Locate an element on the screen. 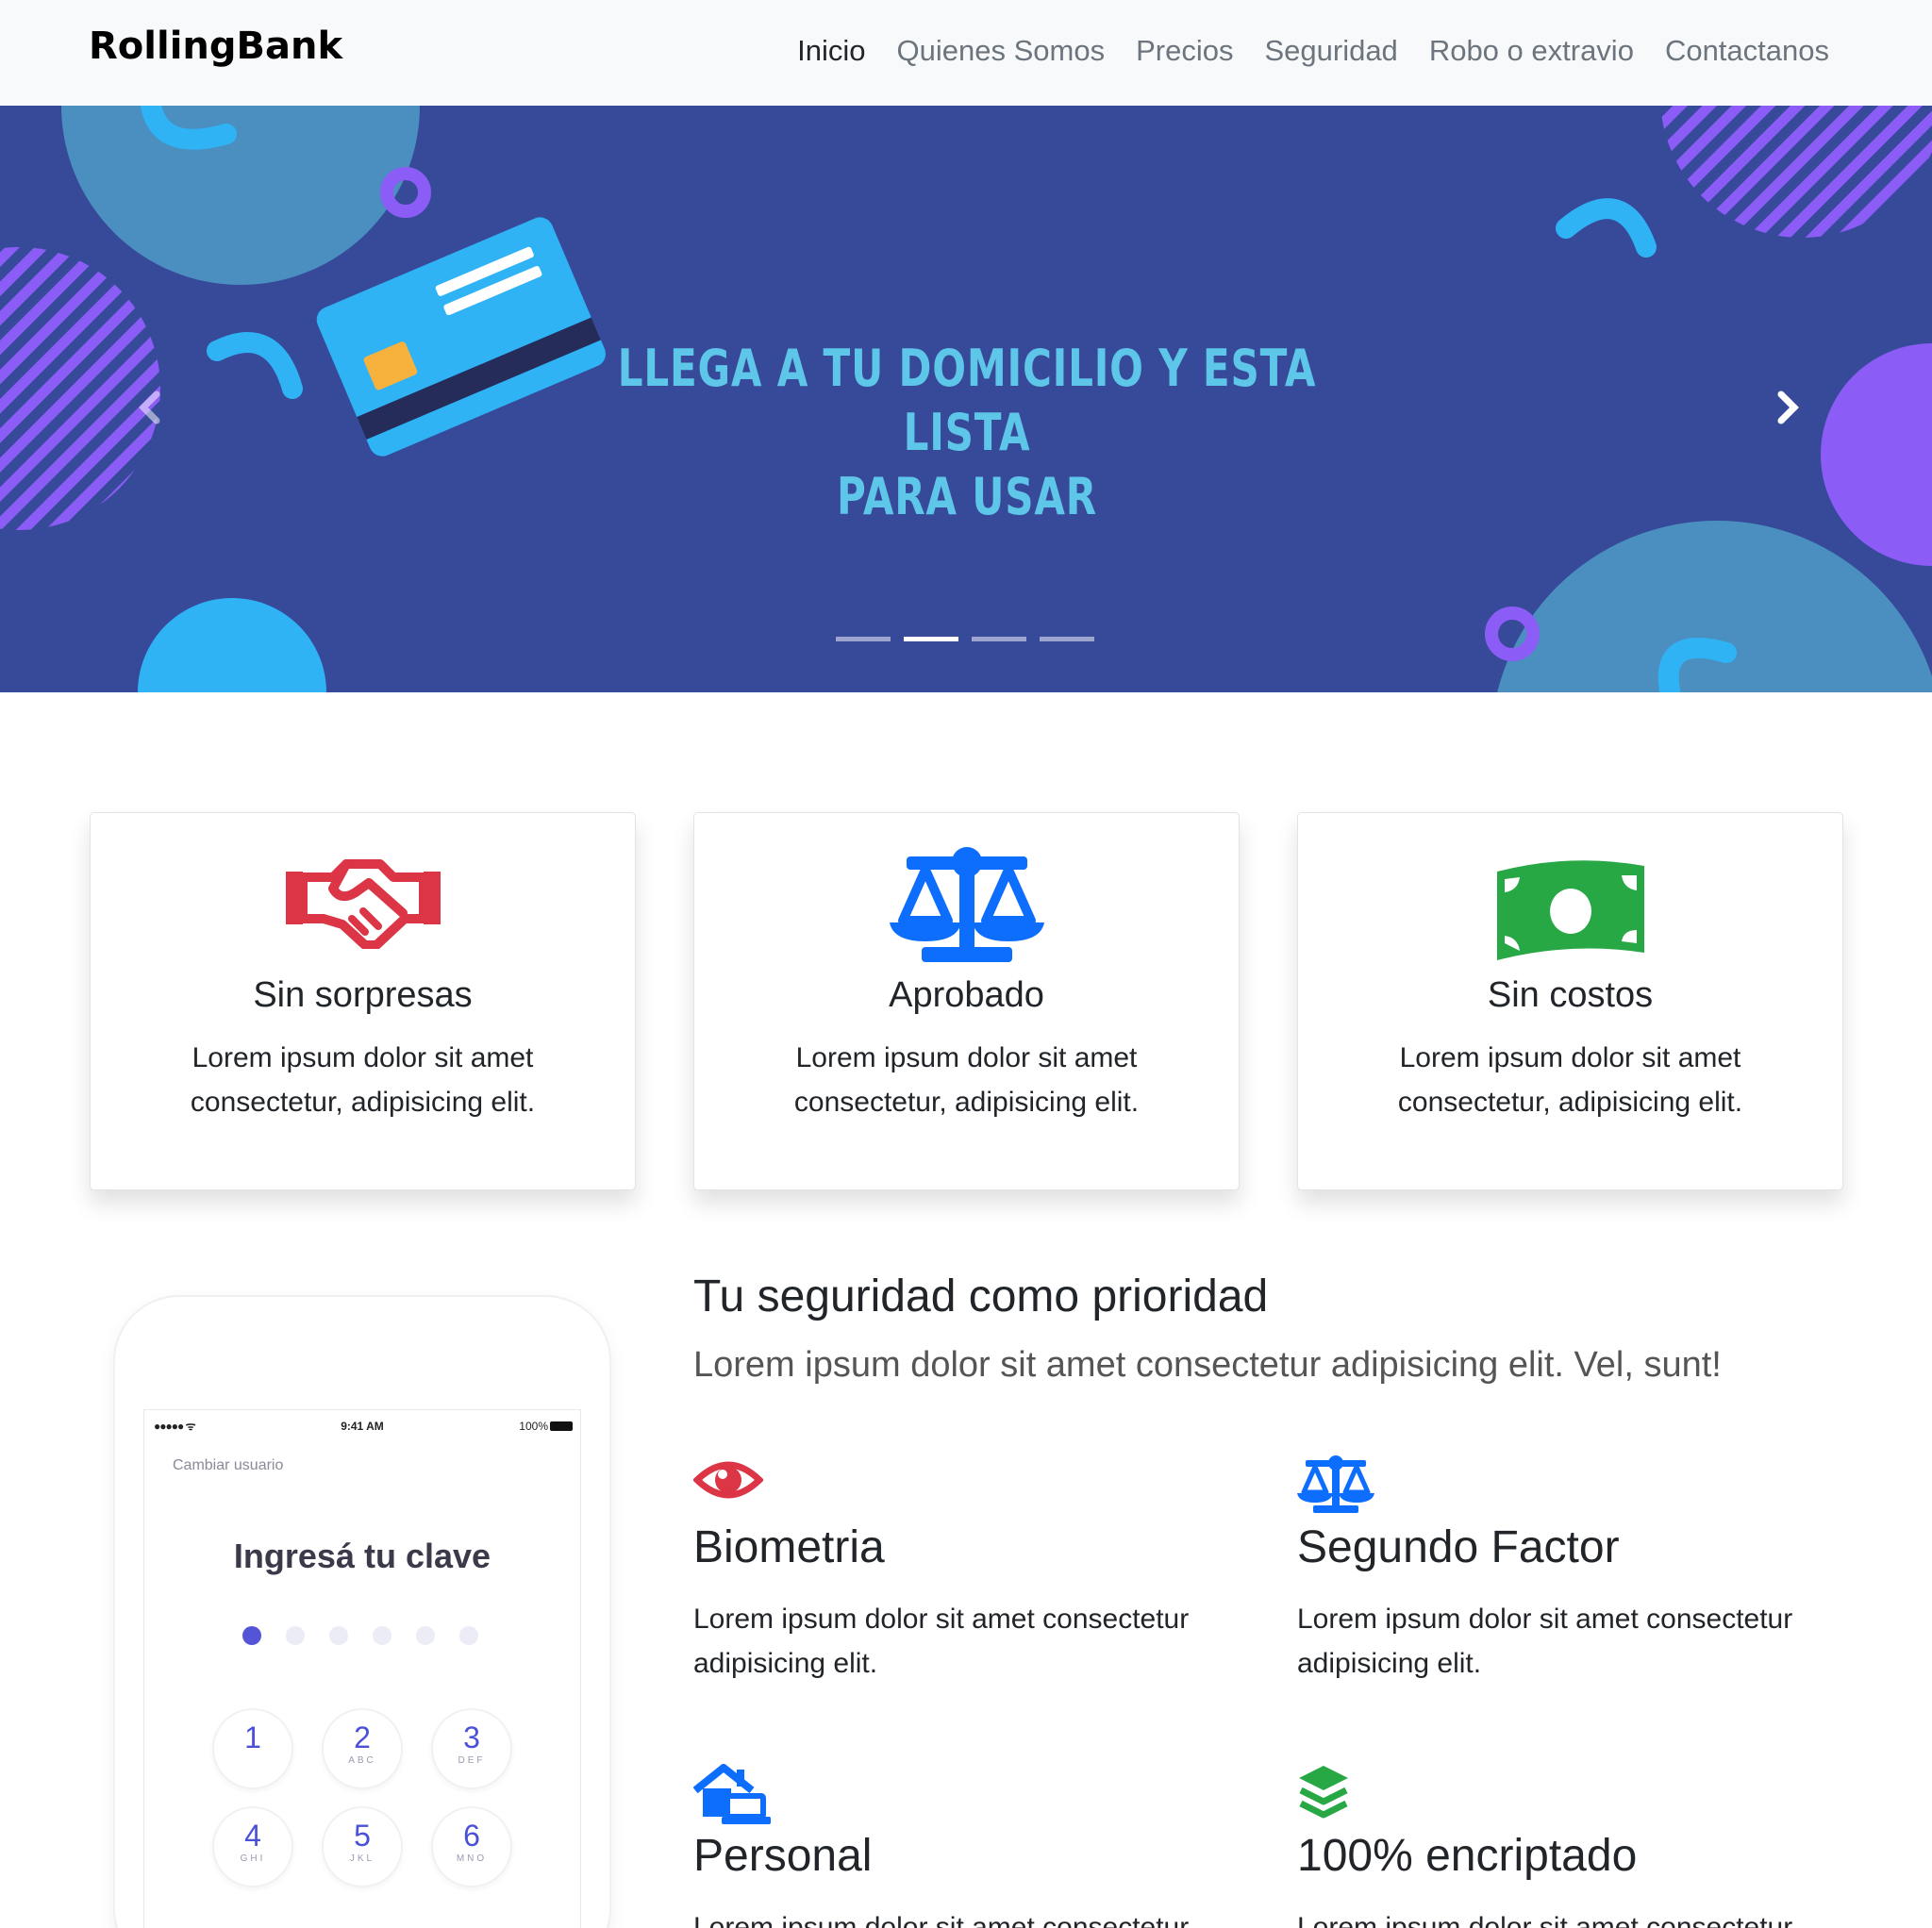 Image resolution: width=1932 pixels, height=1928 pixels. keypad-key-3: 3 DEF is located at coordinates (472, 1748).